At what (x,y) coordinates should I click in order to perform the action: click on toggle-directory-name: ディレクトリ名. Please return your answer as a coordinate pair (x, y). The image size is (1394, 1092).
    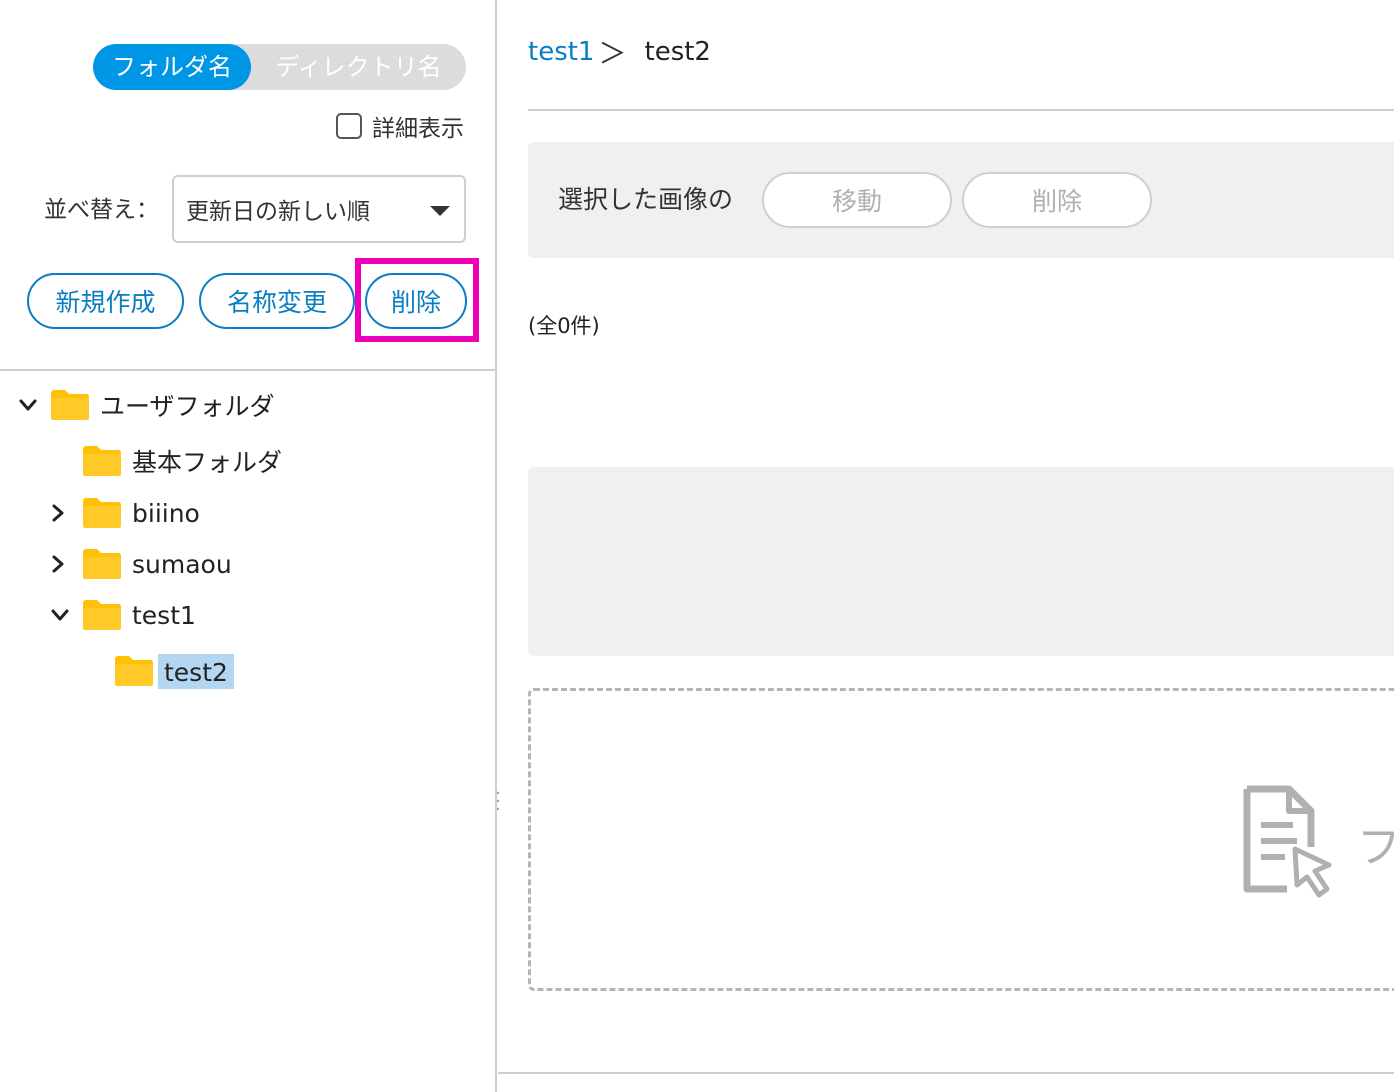
    Looking at the image, I should click on (358, 67).